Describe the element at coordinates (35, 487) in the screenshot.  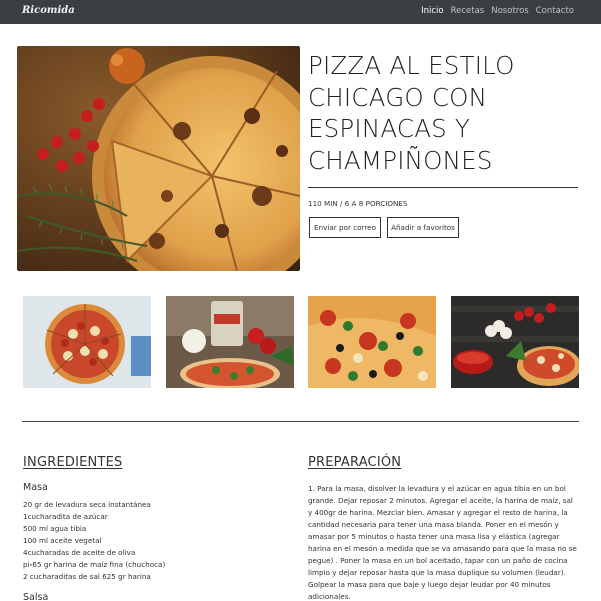
I see `ingredients-subheading-masa: Masa` at that location.